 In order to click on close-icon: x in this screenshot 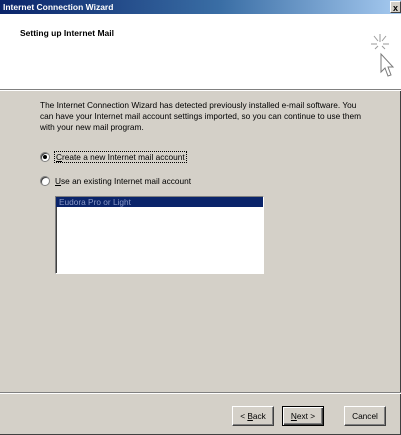, I will do `click(395, 8)`.